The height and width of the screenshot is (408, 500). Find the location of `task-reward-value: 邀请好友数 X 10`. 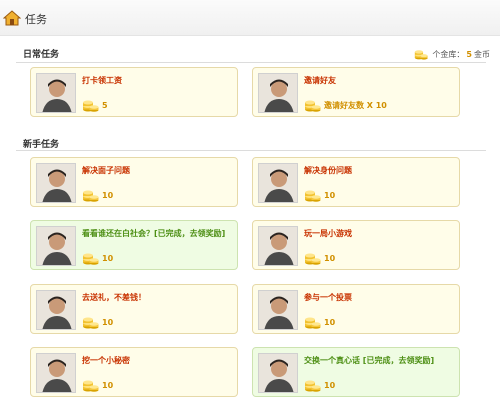

task-reward-value: 邀请好友数 X 10 is located at coordinates (355, 105).